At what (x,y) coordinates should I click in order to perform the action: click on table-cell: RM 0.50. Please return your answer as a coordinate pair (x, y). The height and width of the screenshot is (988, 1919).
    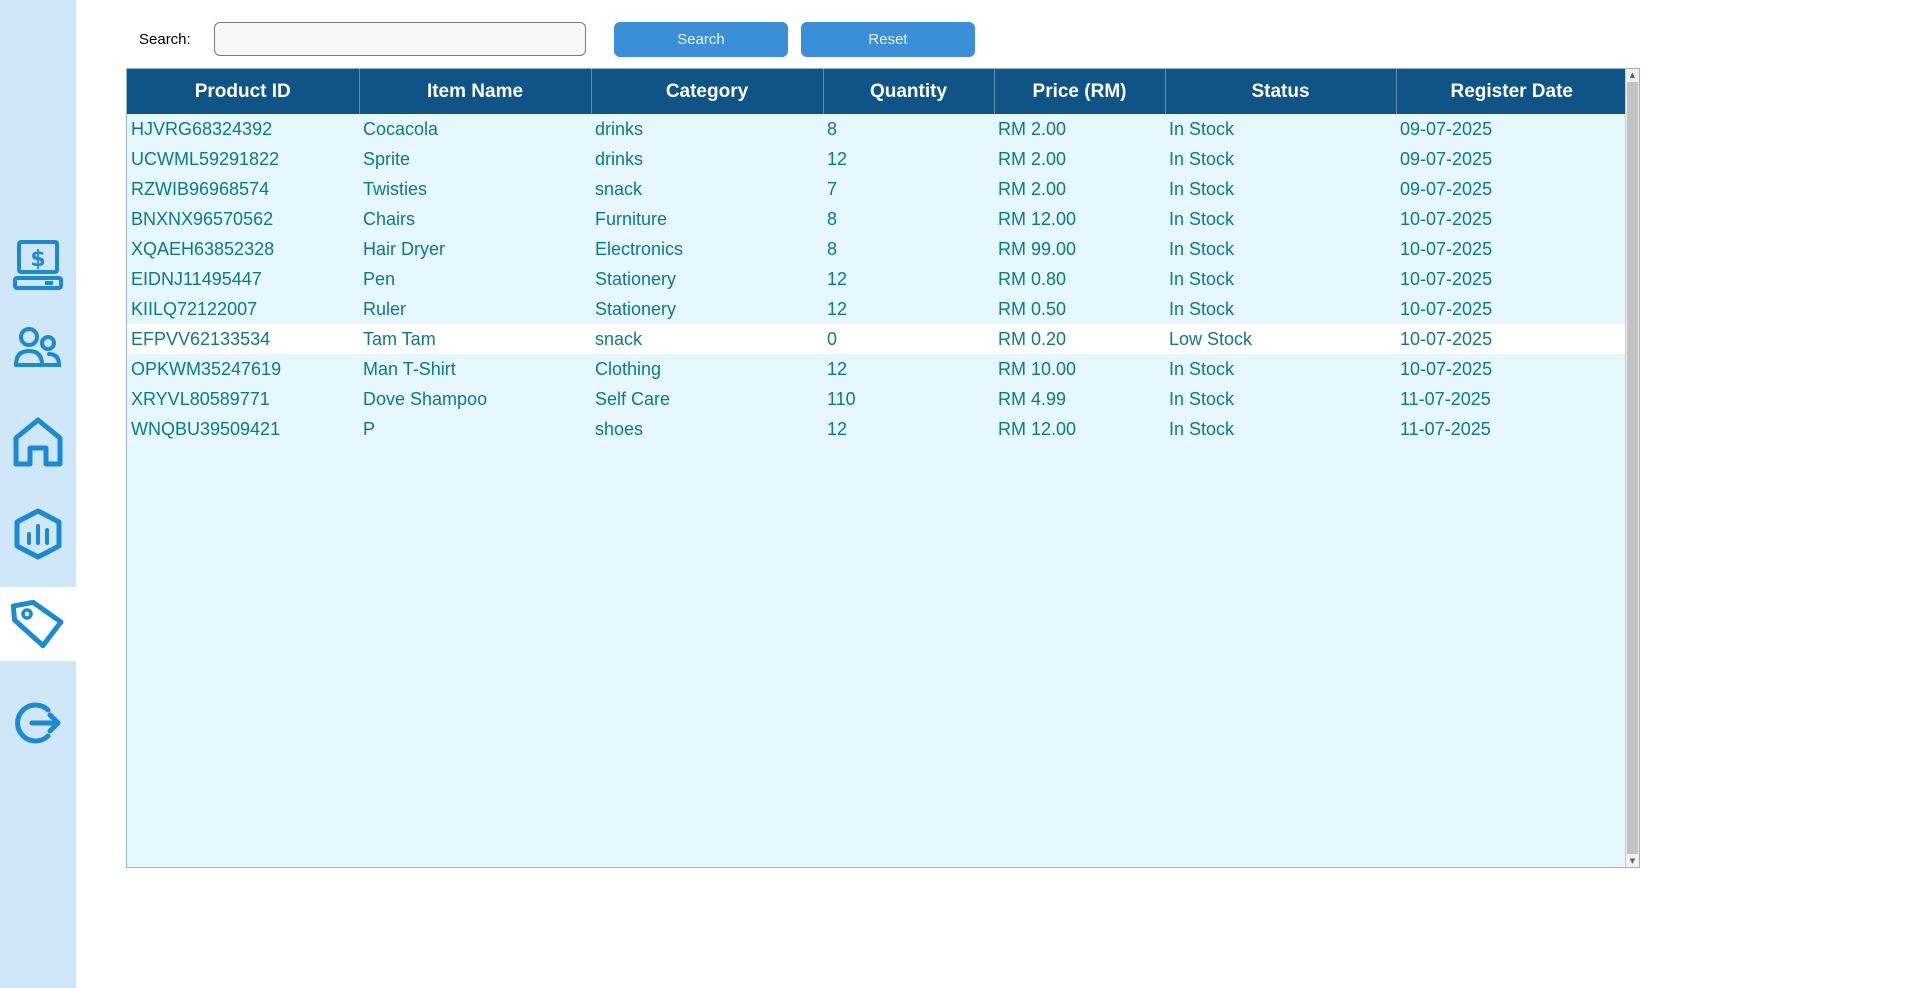
    Looking at the image, I should click on (1032, 308).